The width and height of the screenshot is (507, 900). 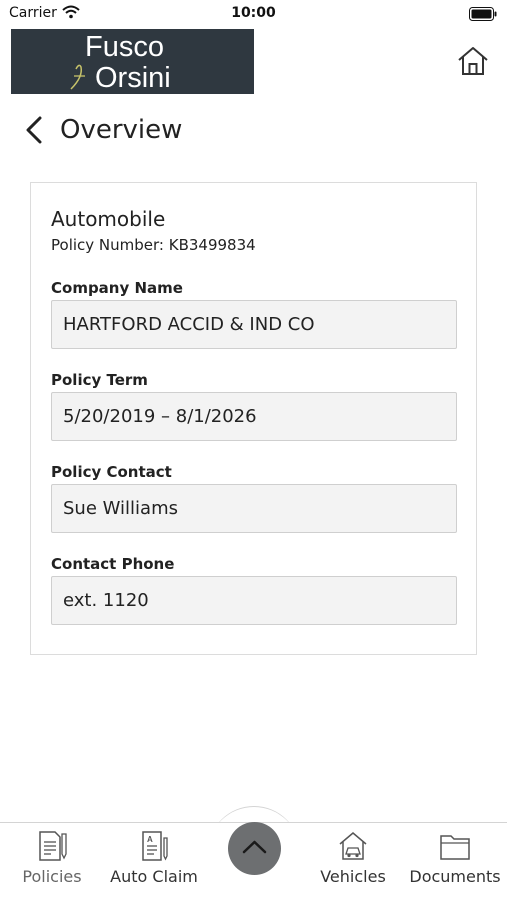 I want to click on back-navigation: Overview, so click(x=102, y=130).